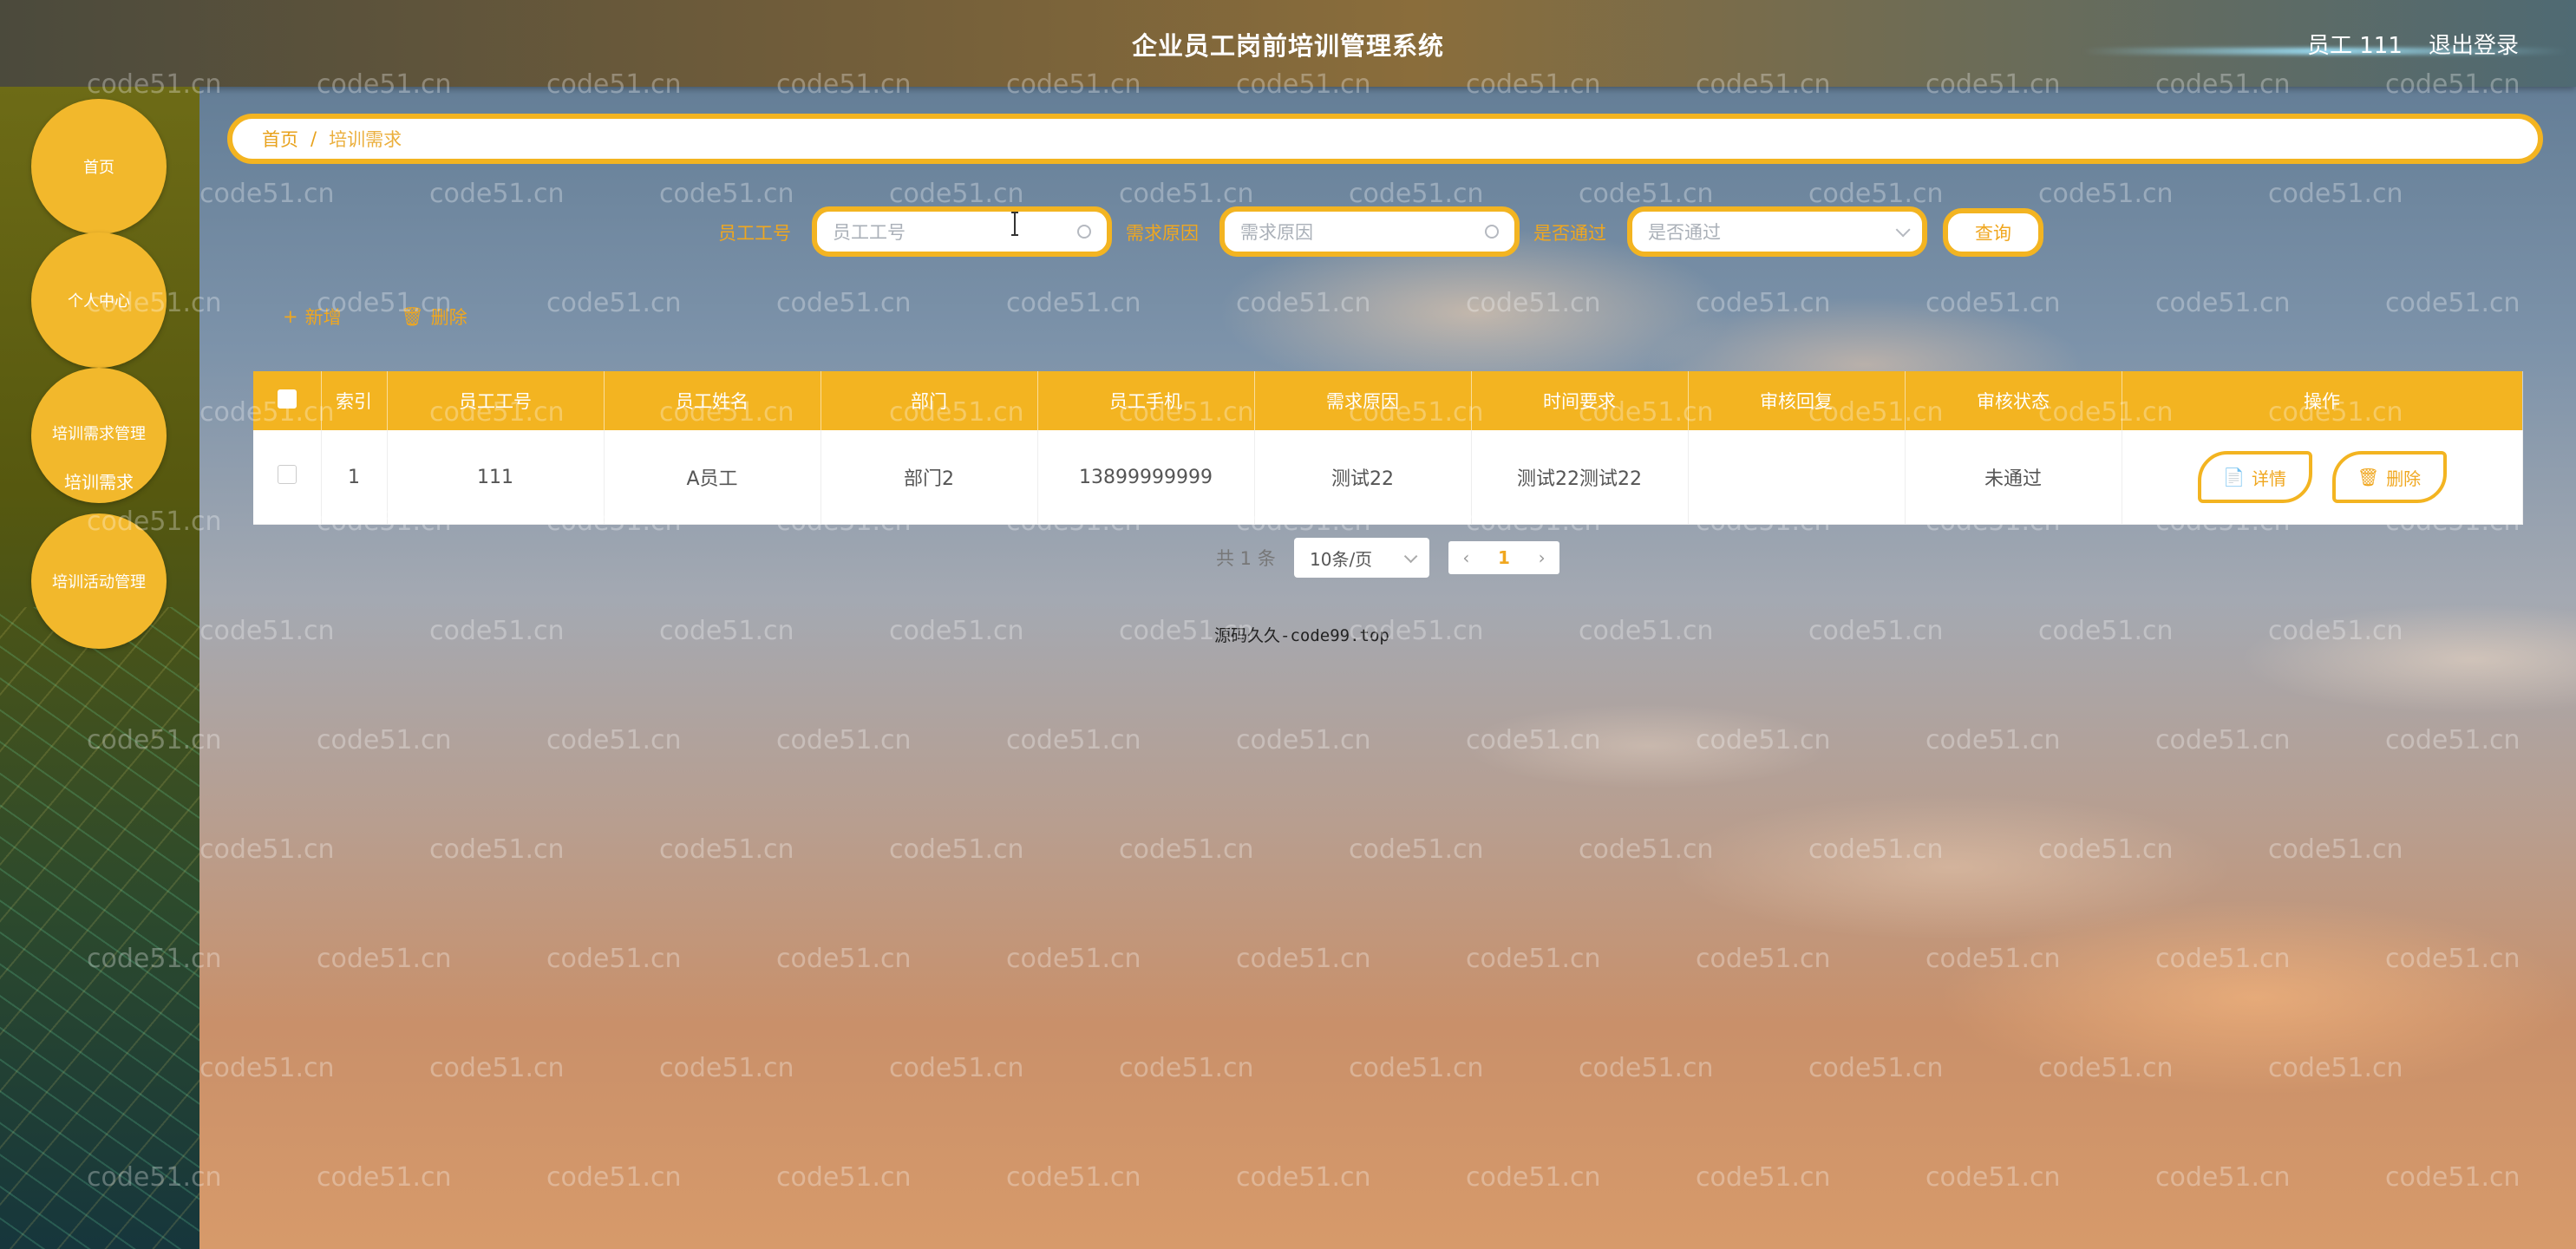  I want to click on batch-delete-button: 🗑 删除, so click(434, 317).